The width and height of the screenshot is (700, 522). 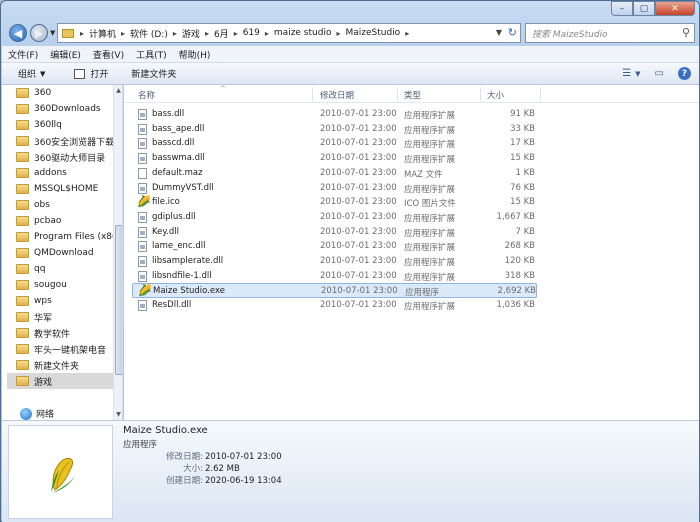 I want to click on file-type: 应用程序扩展, so click(x=430, y=218).